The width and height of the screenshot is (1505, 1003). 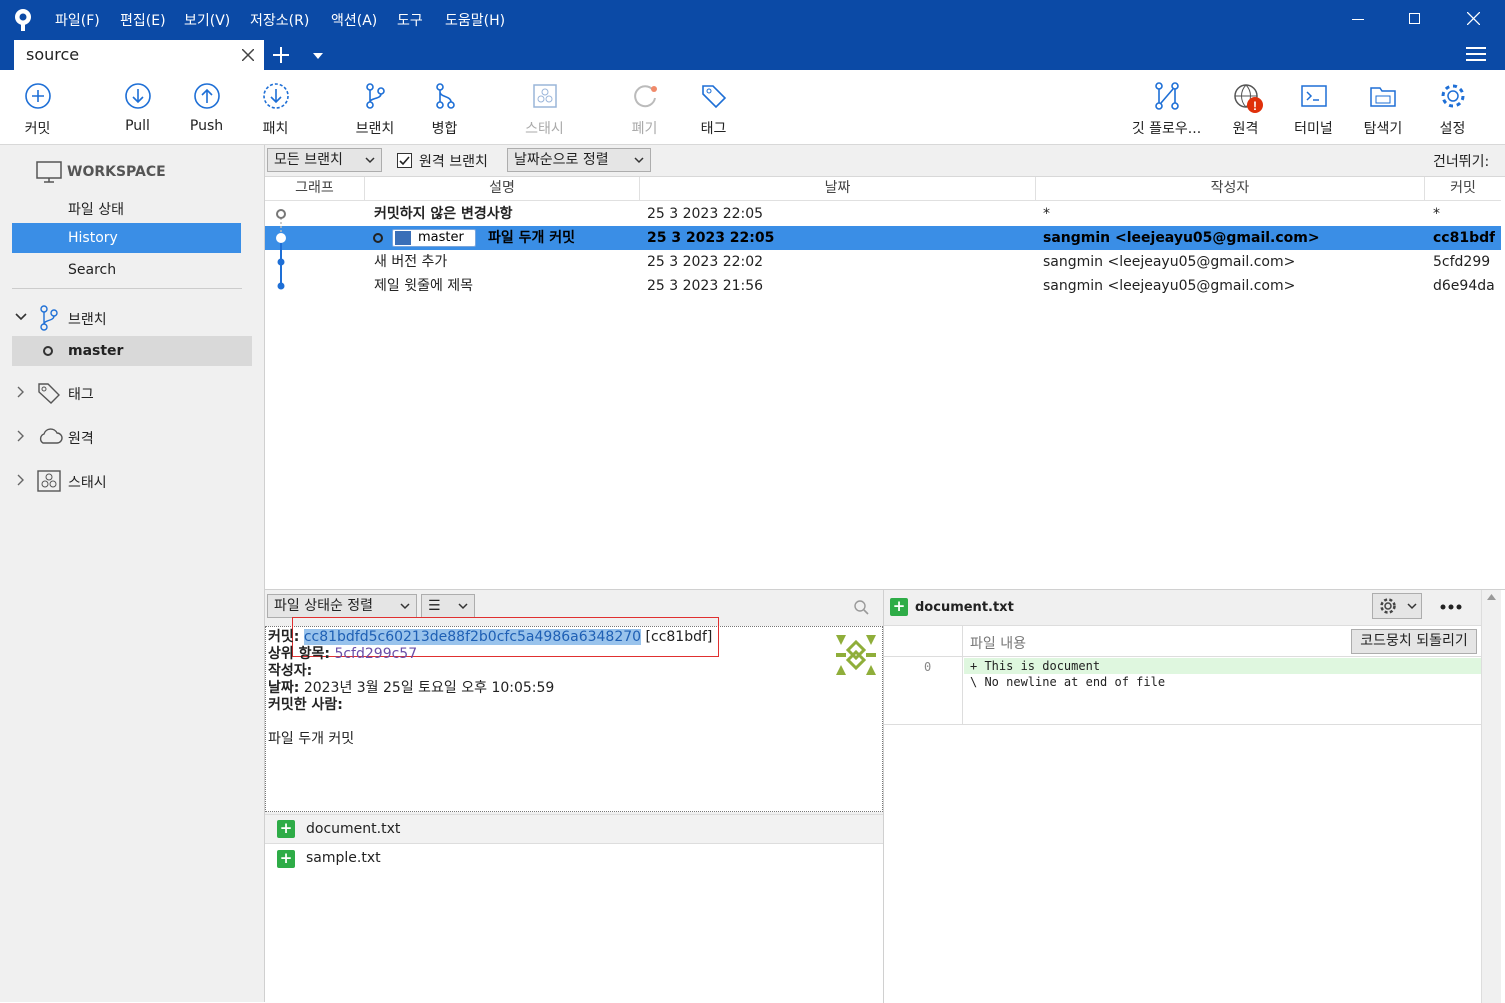 What do you see at coordinates (1476, 54) in the screenshot?
I see `hamburger-menu-icon` at bounding box center [1476, 54].